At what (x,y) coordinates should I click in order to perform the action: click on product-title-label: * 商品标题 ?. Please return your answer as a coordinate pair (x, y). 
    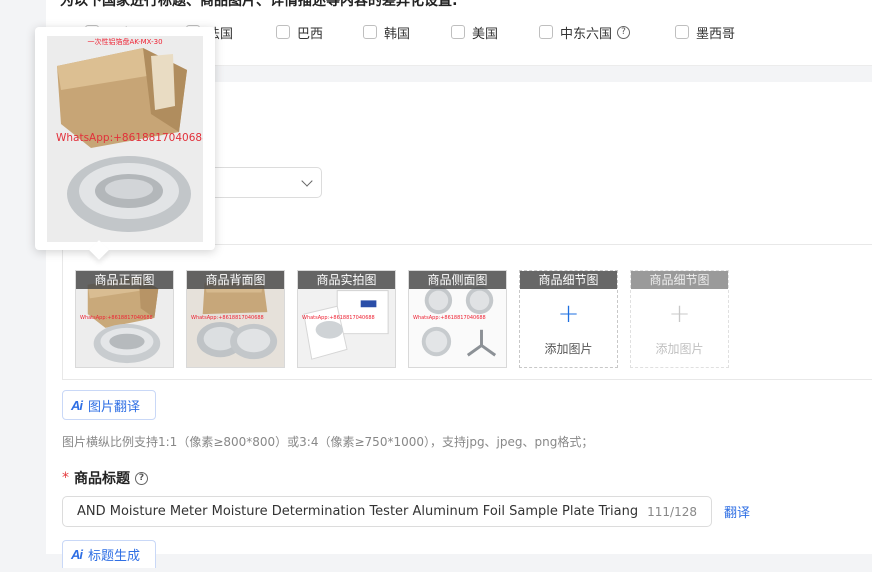
    Looking at the image, I should click on (105, 478).